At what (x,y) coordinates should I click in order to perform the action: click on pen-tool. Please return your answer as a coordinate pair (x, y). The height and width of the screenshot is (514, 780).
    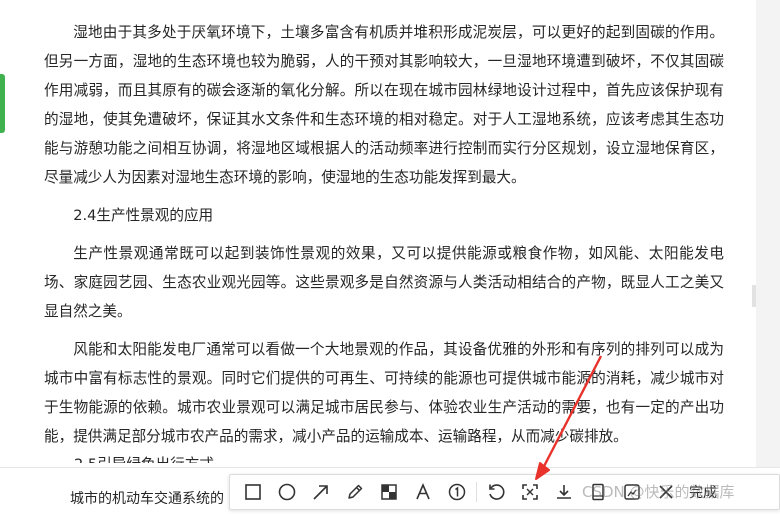
    Looking at the image, I should click on (355, 492).